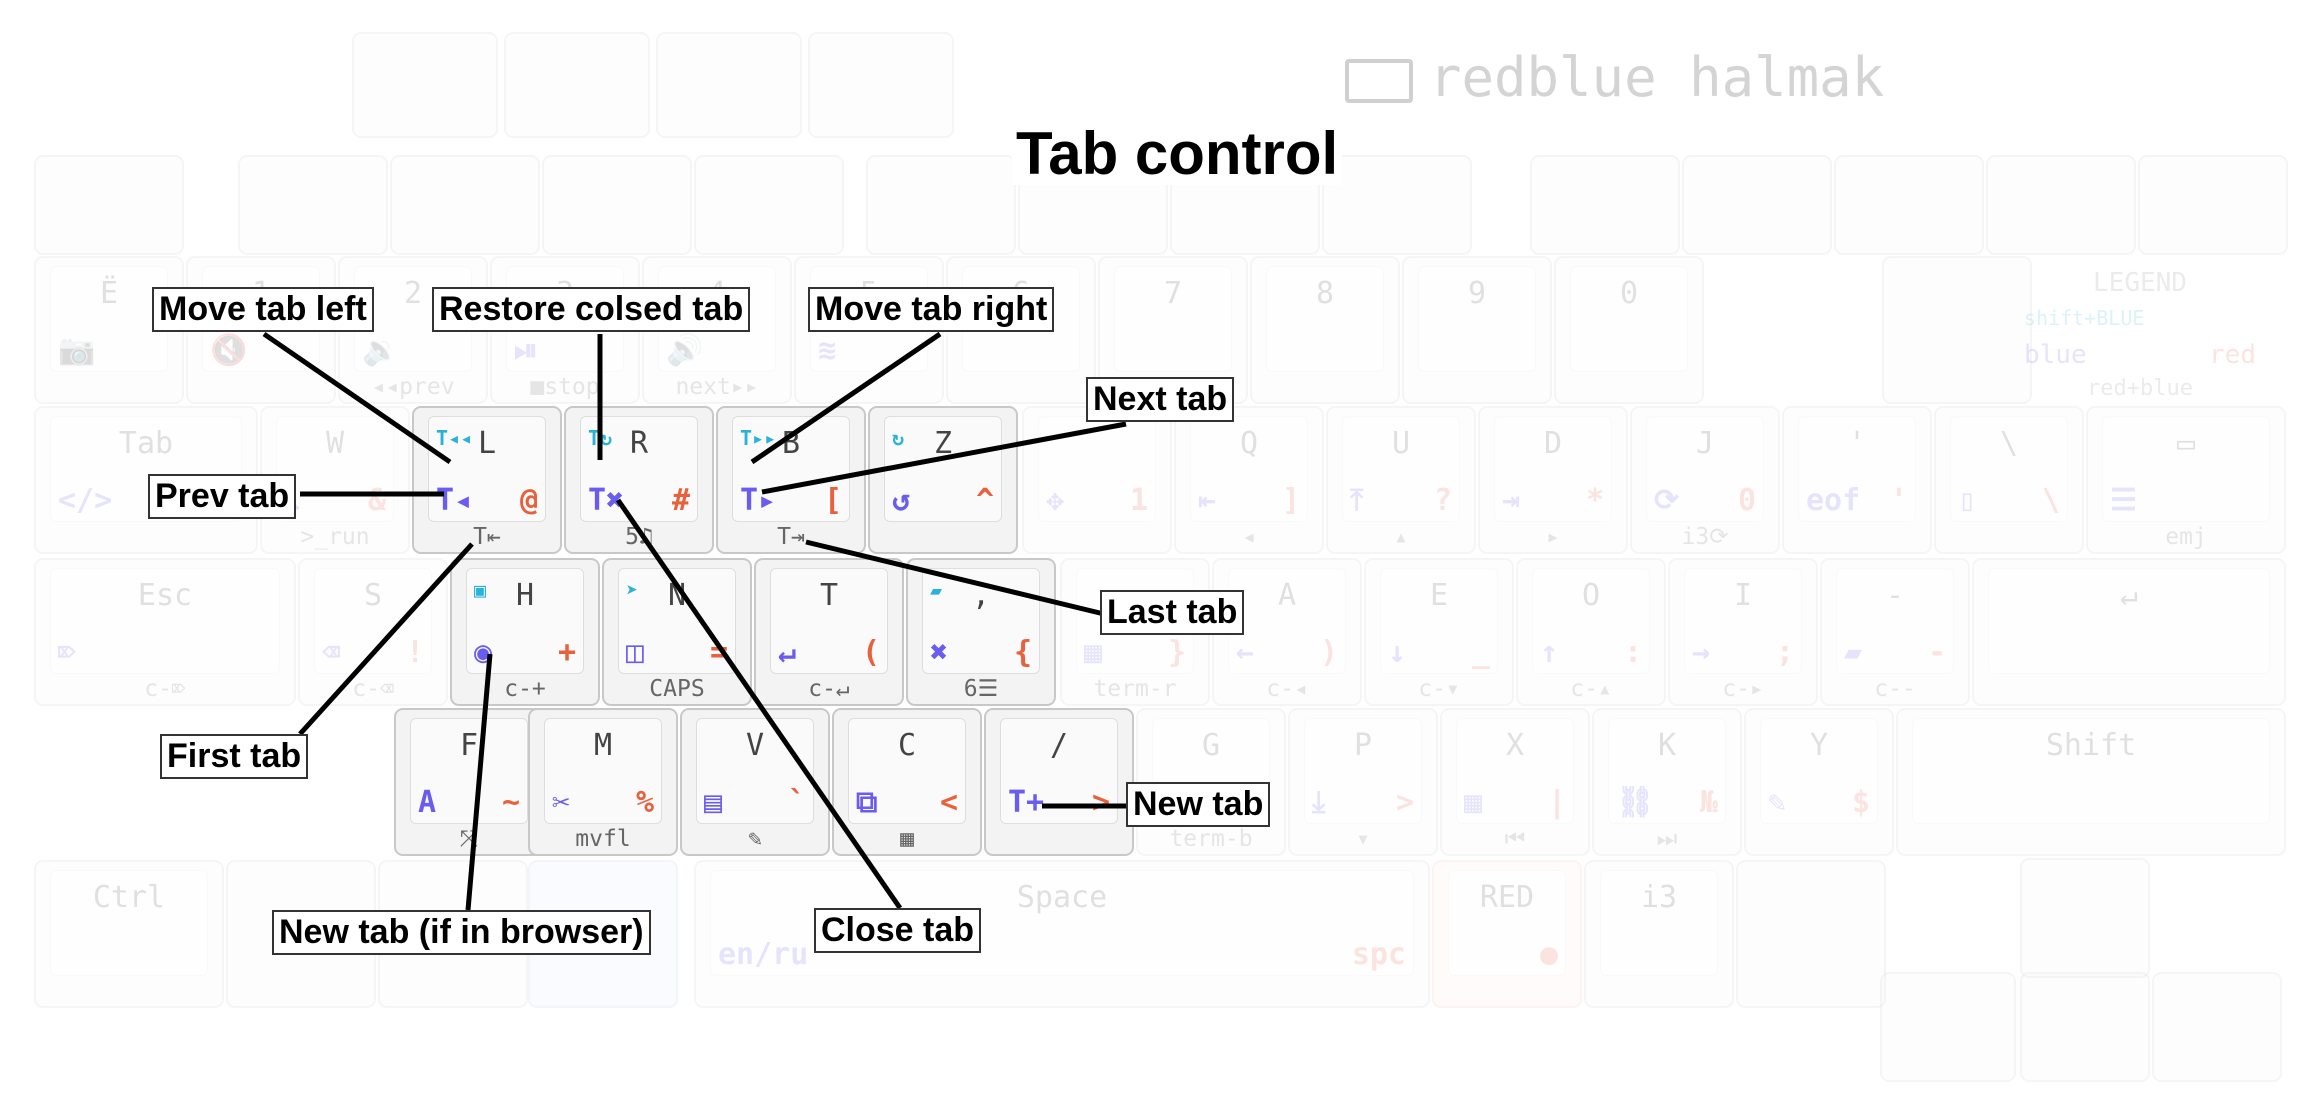  I want to click on callout-new-browser: New tab (if in browser), so click(461, 933).